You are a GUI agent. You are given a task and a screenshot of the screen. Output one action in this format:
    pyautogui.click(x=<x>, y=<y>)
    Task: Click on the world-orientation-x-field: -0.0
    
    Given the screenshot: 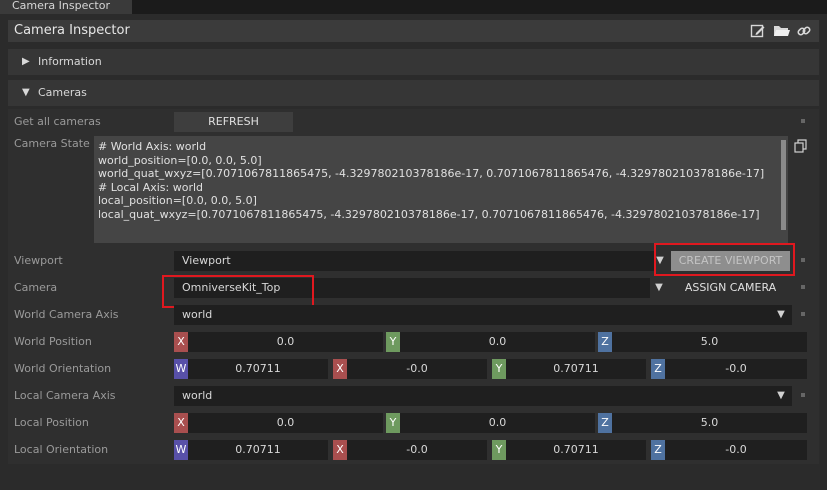 What is the action you would take?
    pyautogui.click(x=417, y=369)
    